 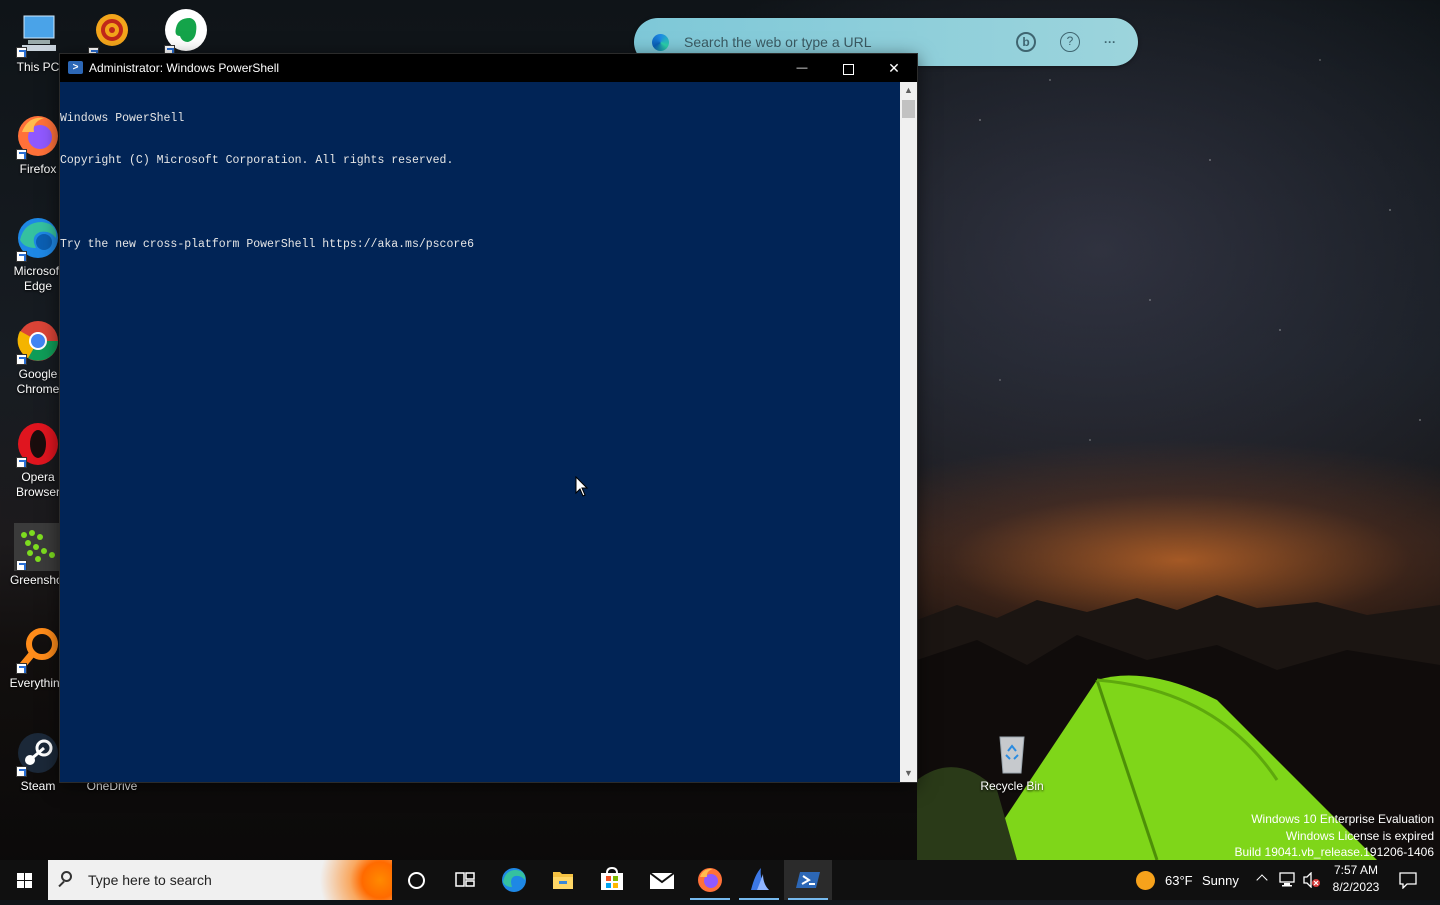 What do you see at coordinates (802, 68) in the screenshot?
I see `minimize-button: —` at bounding box center [802, 68].